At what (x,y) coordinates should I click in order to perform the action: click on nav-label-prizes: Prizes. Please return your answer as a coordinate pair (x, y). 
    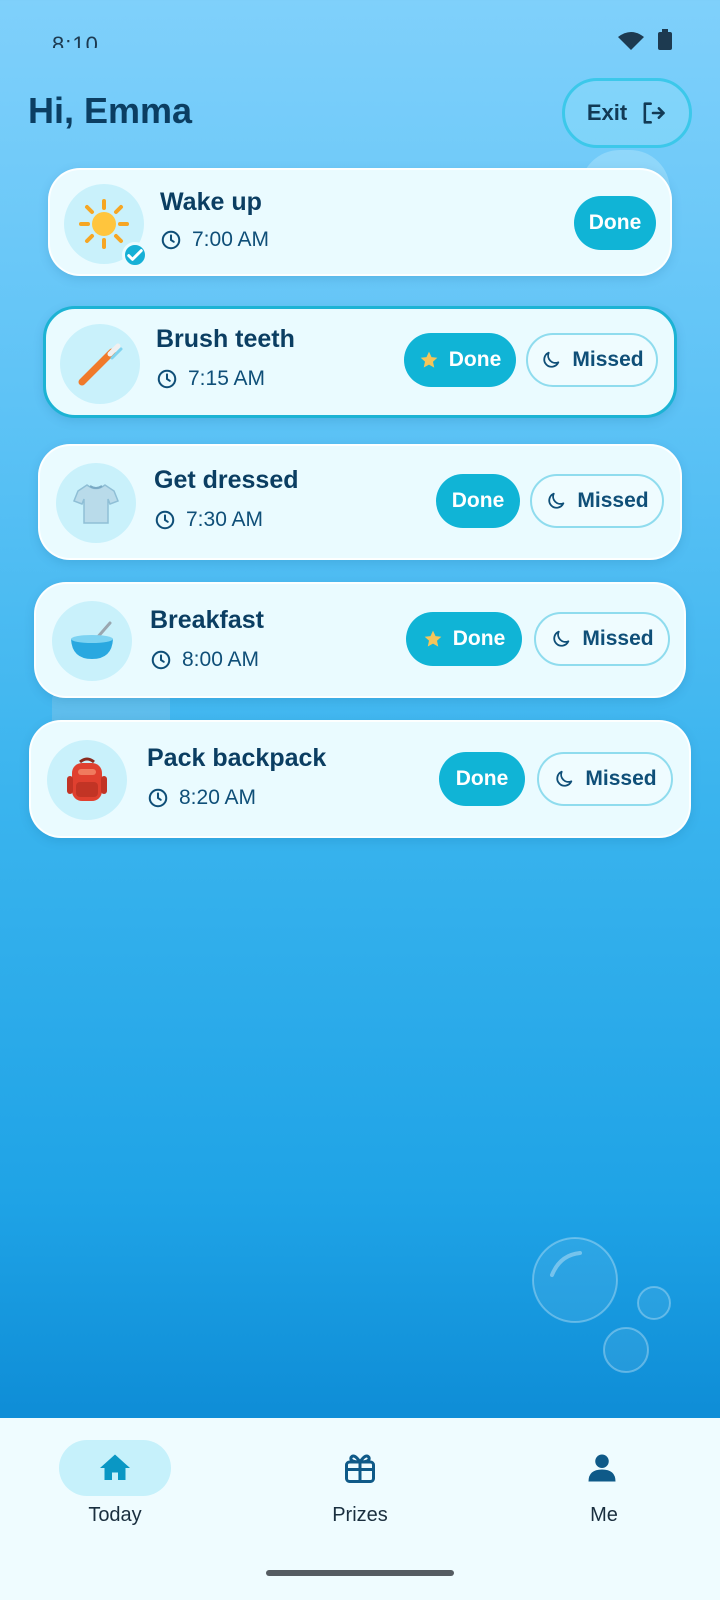
    Looking at the image, I should click on (360, 1515).